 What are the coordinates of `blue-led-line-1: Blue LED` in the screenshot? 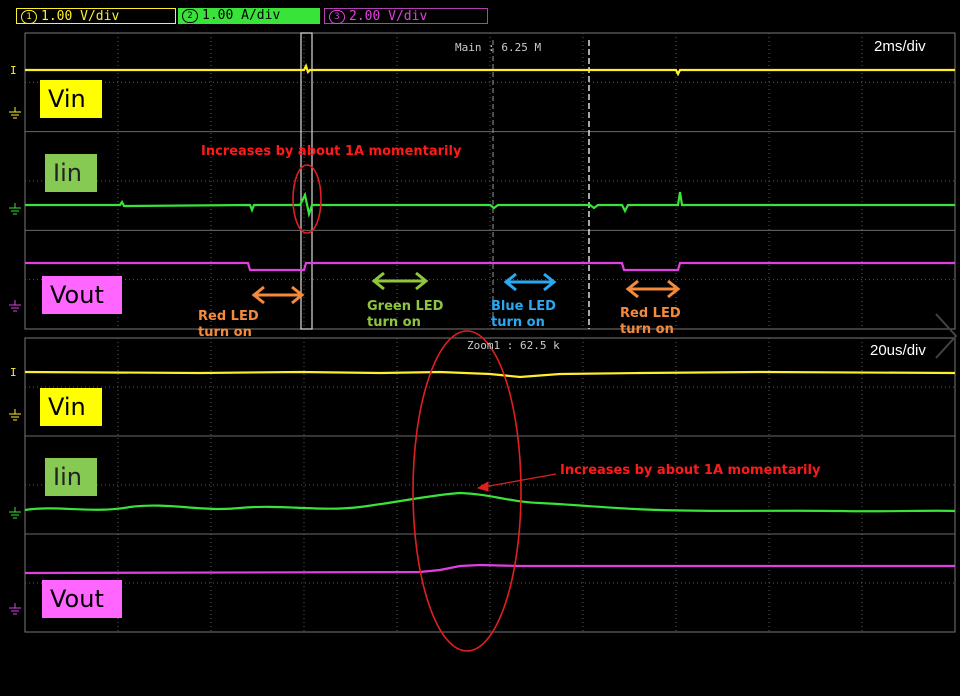 It's located at (523, 306).